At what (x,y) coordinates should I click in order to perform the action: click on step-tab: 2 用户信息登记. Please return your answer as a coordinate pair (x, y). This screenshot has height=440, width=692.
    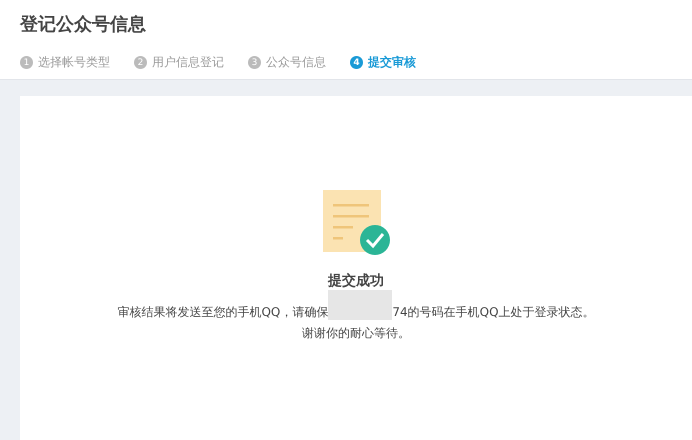
    Looking at the image, I should click on (179, 62).